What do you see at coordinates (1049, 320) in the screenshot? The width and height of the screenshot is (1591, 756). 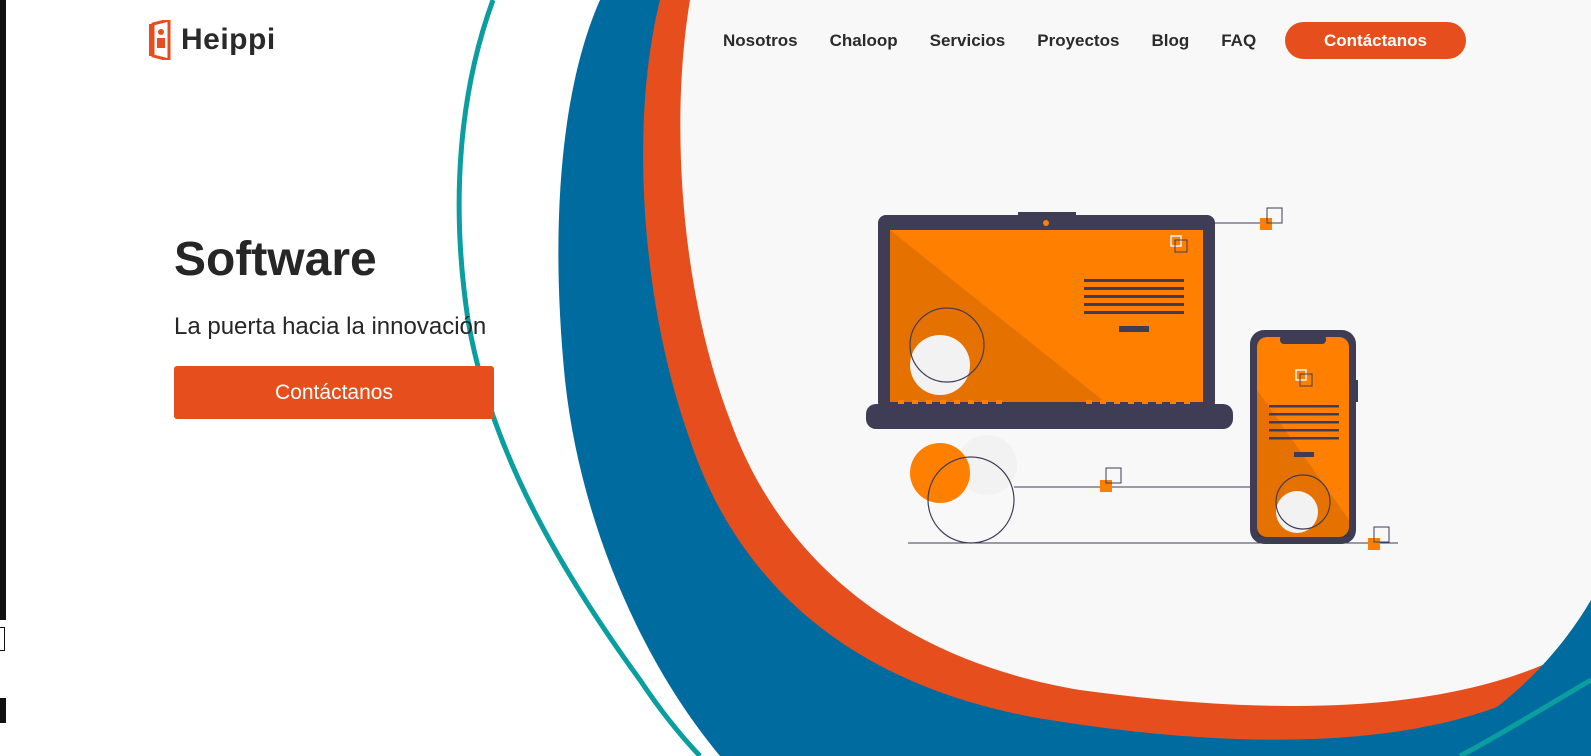 I see `laptop-icon` at bounding box center [1049, 320].